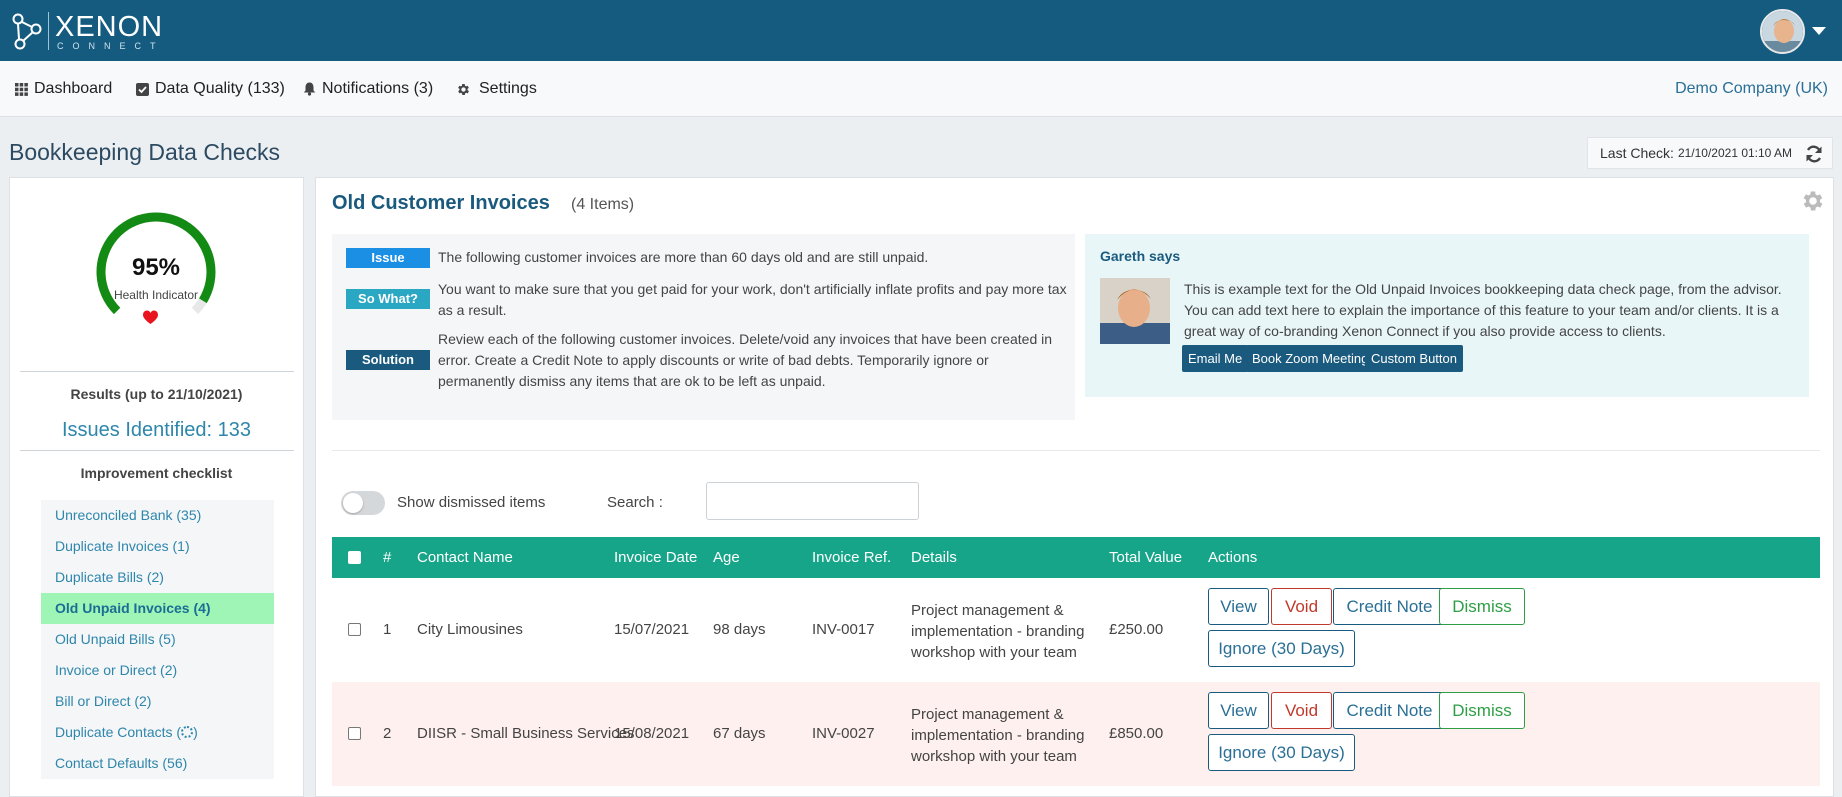  I want to click on user-avatar, so click(1782, 31).